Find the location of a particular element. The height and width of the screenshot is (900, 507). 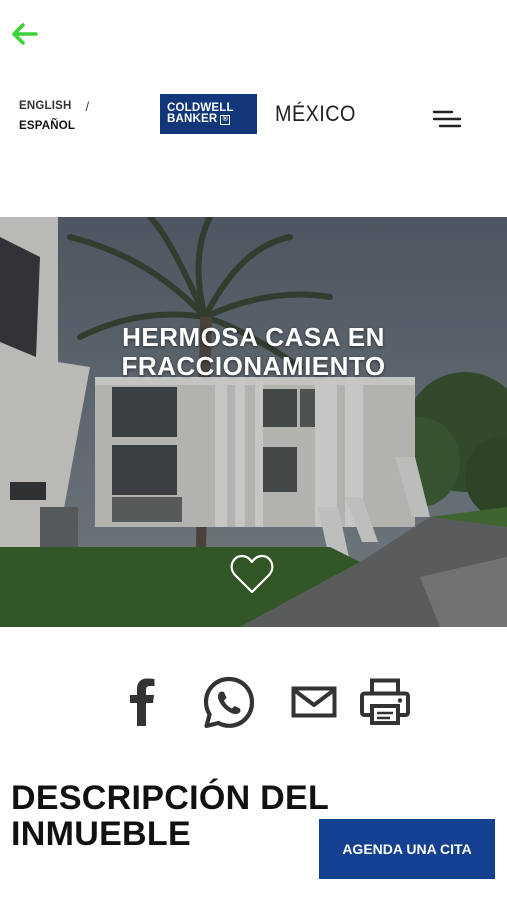

language-english-link: ENGLISH is located at coordinates (45, 106).